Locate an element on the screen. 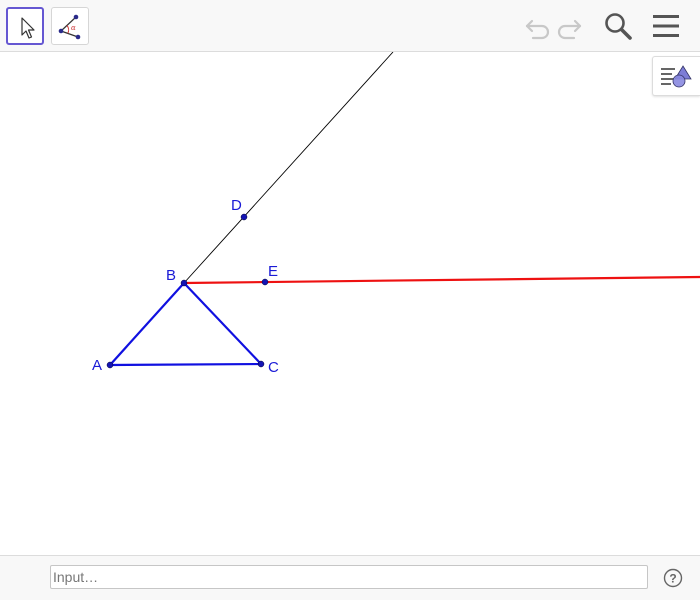 This screenshot has height=600, width=700. search-icon is located at coordinates (618, 26).